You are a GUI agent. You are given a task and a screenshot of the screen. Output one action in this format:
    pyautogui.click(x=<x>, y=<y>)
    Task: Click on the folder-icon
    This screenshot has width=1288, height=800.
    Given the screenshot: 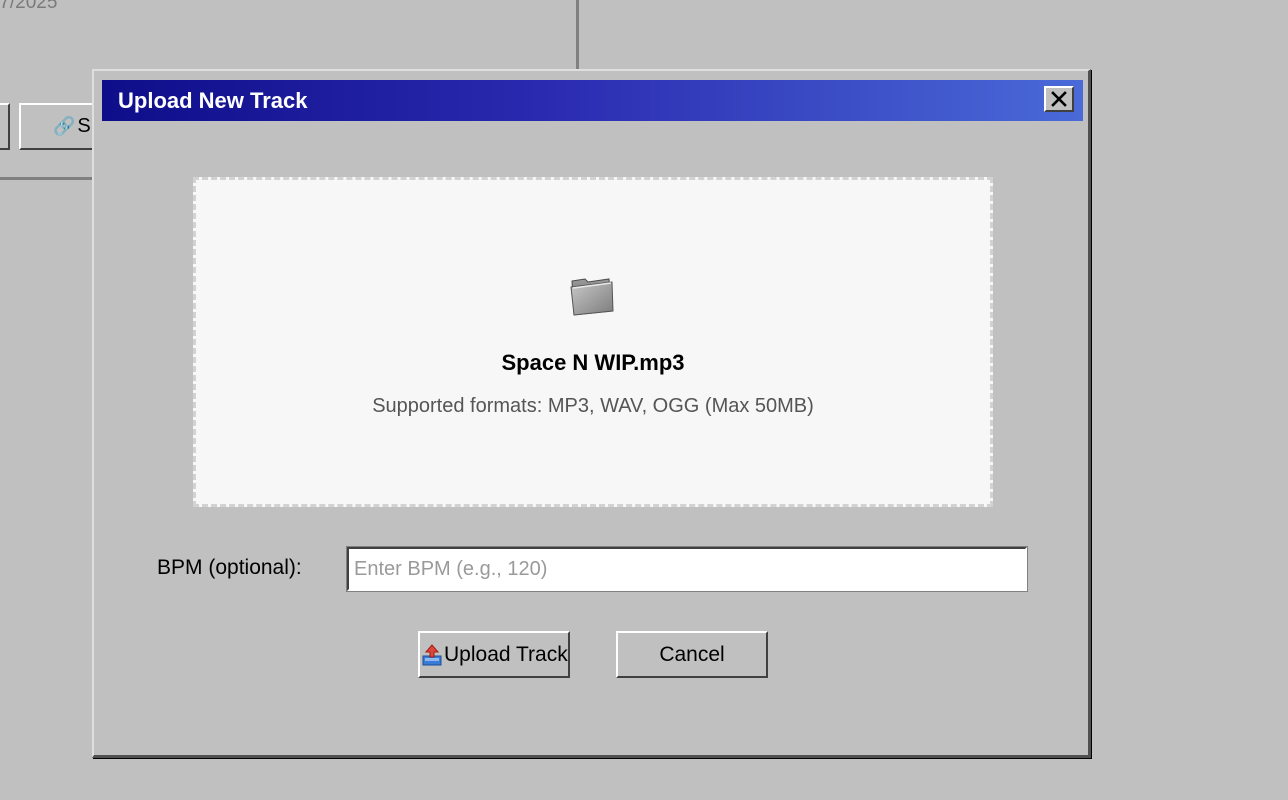 What is the action you would take?
    pyautogui.click(x=592, y=297)
    